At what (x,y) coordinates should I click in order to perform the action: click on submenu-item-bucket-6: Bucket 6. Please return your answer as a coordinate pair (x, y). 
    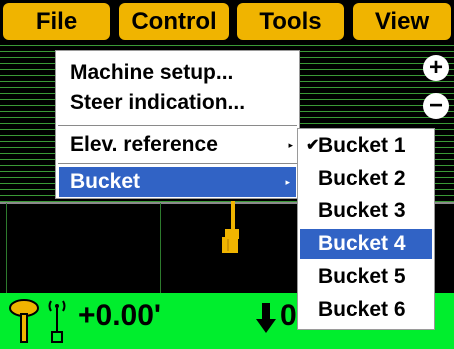
    Looking at the image, I should click on (366, 310).